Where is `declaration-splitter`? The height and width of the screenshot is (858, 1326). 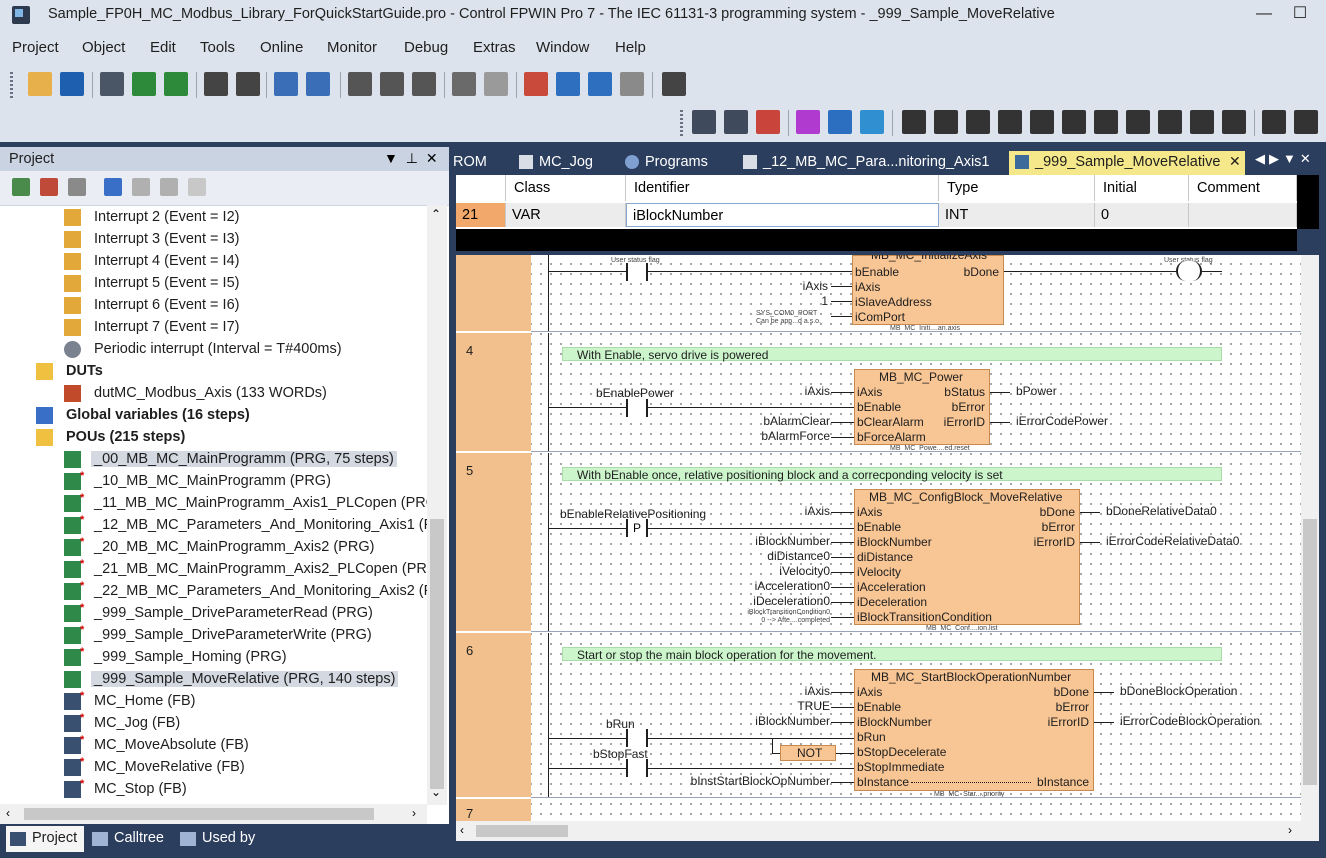 declaration-splitter is located at coordinates (876, 240).